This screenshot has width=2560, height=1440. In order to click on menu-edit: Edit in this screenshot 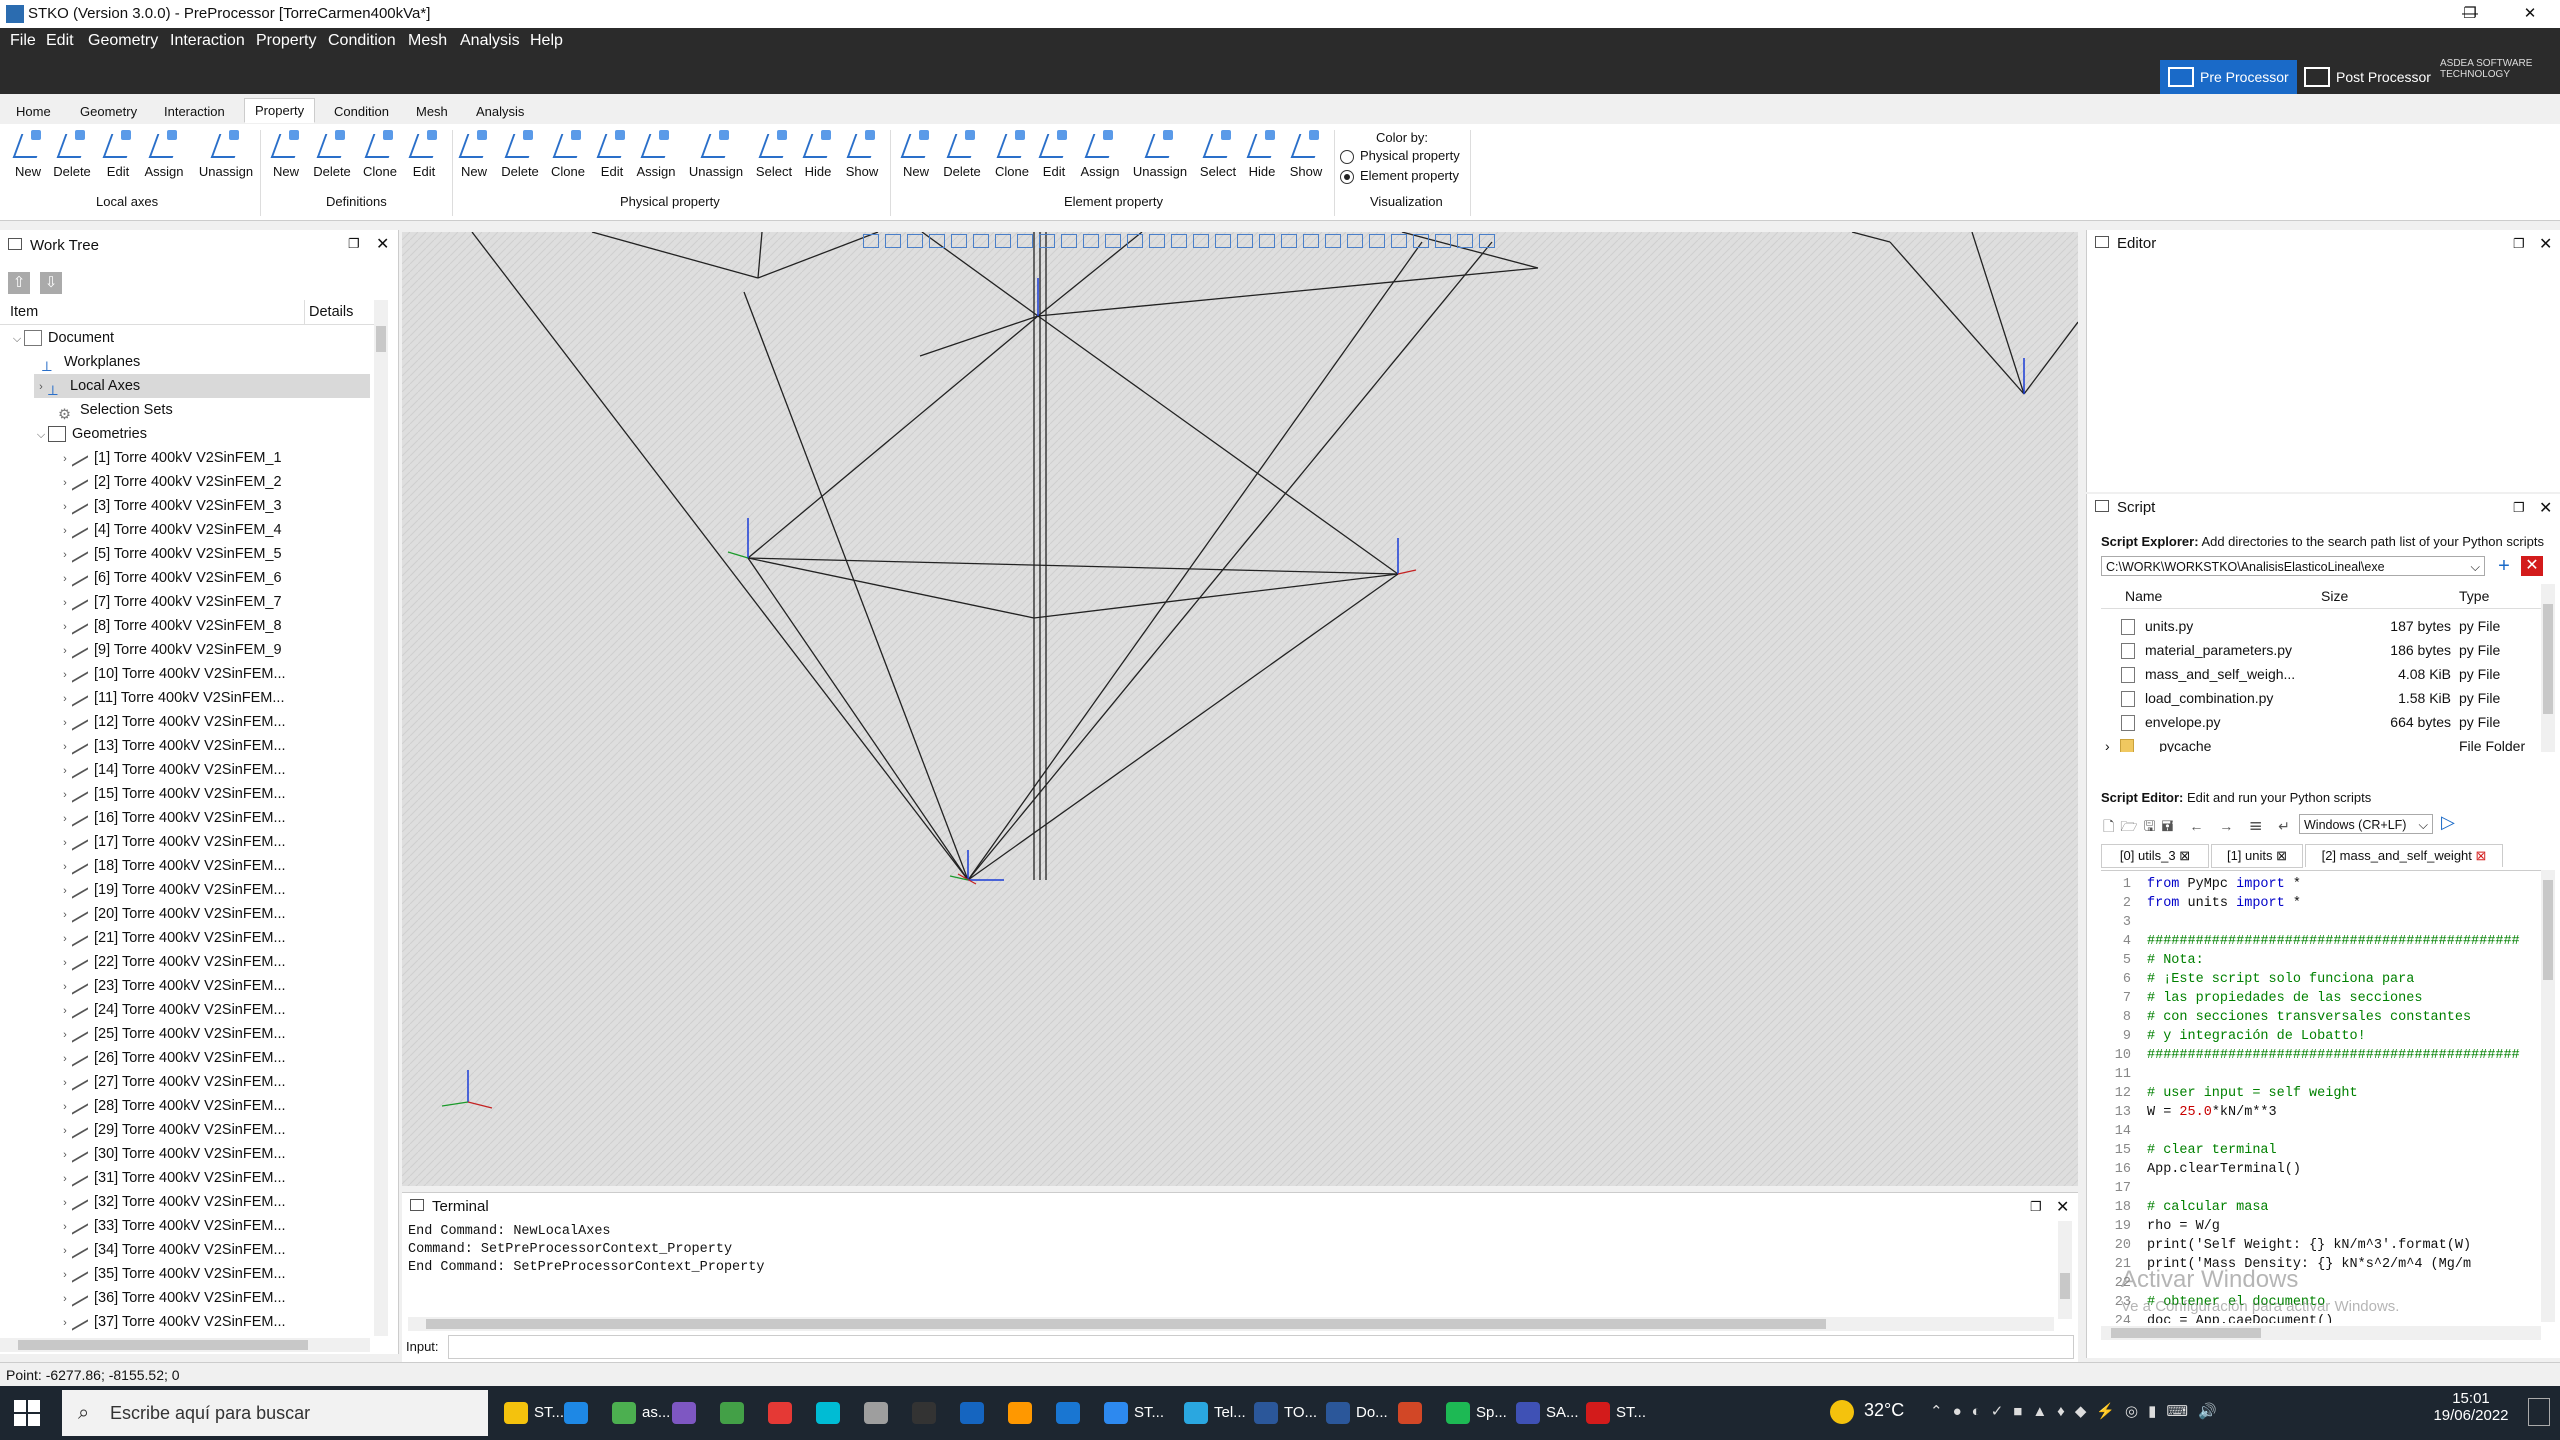, I will do `click(60, 41)`.